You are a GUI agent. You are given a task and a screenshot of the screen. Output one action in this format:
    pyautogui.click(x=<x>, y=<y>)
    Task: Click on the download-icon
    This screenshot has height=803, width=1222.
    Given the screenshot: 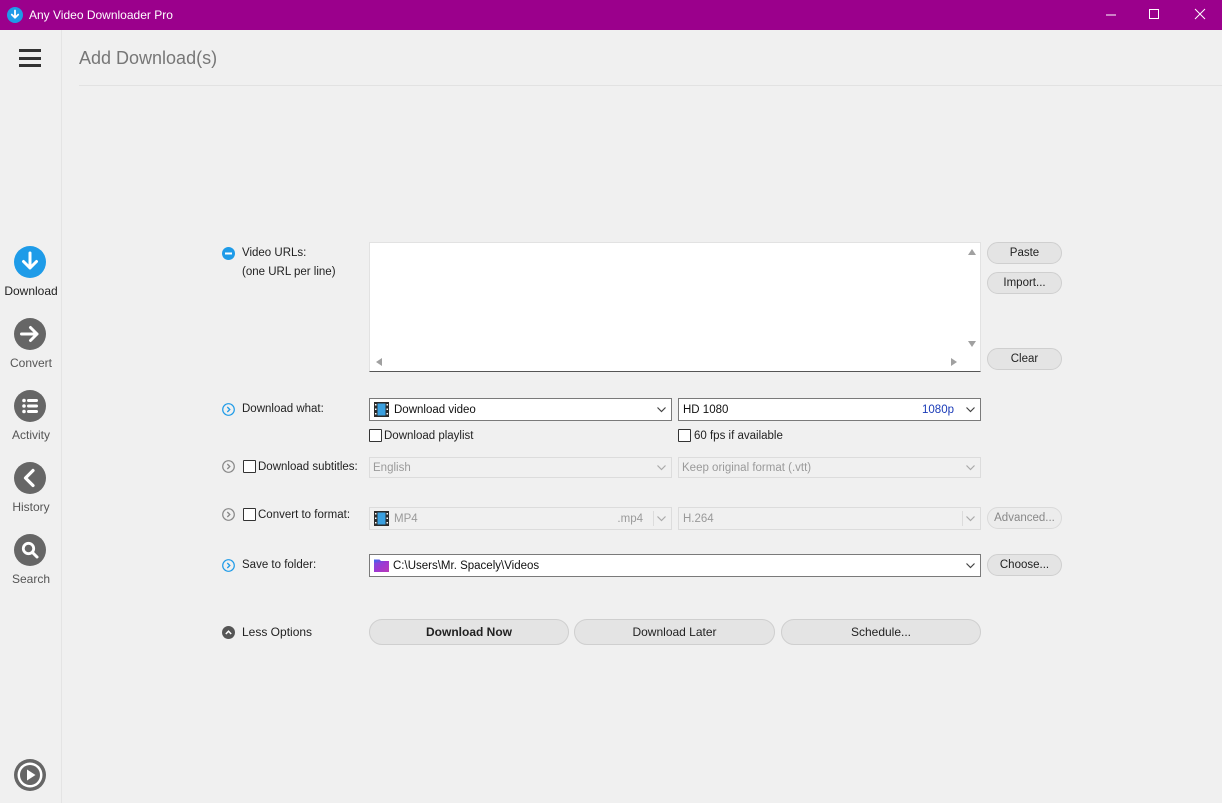 What is the action you would take?
    pyautogui.click(x=30, y=262)
    